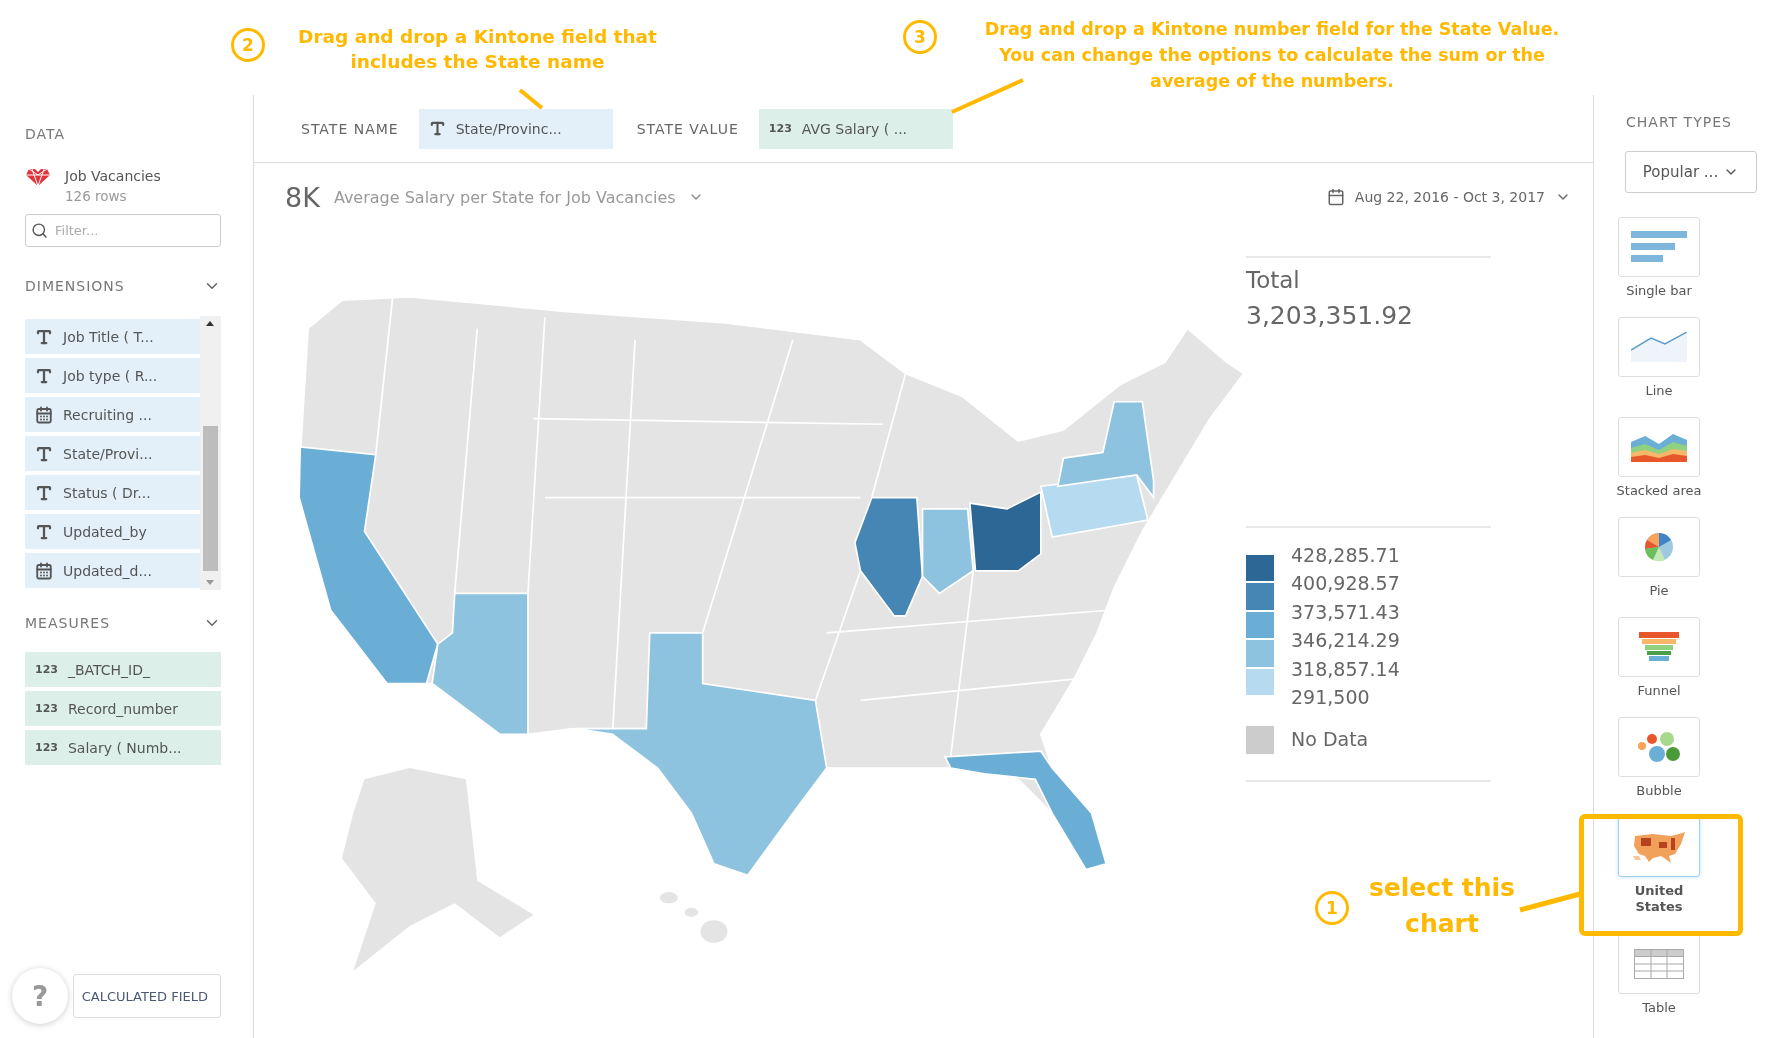 The image size is (1769, 1038). I want to click on legend-value: 400,928.57, so click(1345, 584).